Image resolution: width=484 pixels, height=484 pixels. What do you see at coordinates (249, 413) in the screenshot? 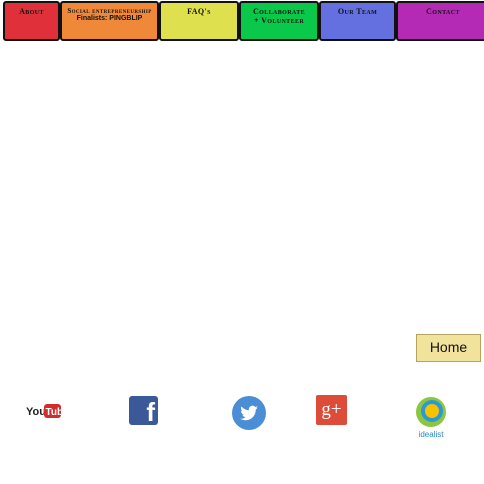
I see `twitter-icon` at bounding box center [249, 413].